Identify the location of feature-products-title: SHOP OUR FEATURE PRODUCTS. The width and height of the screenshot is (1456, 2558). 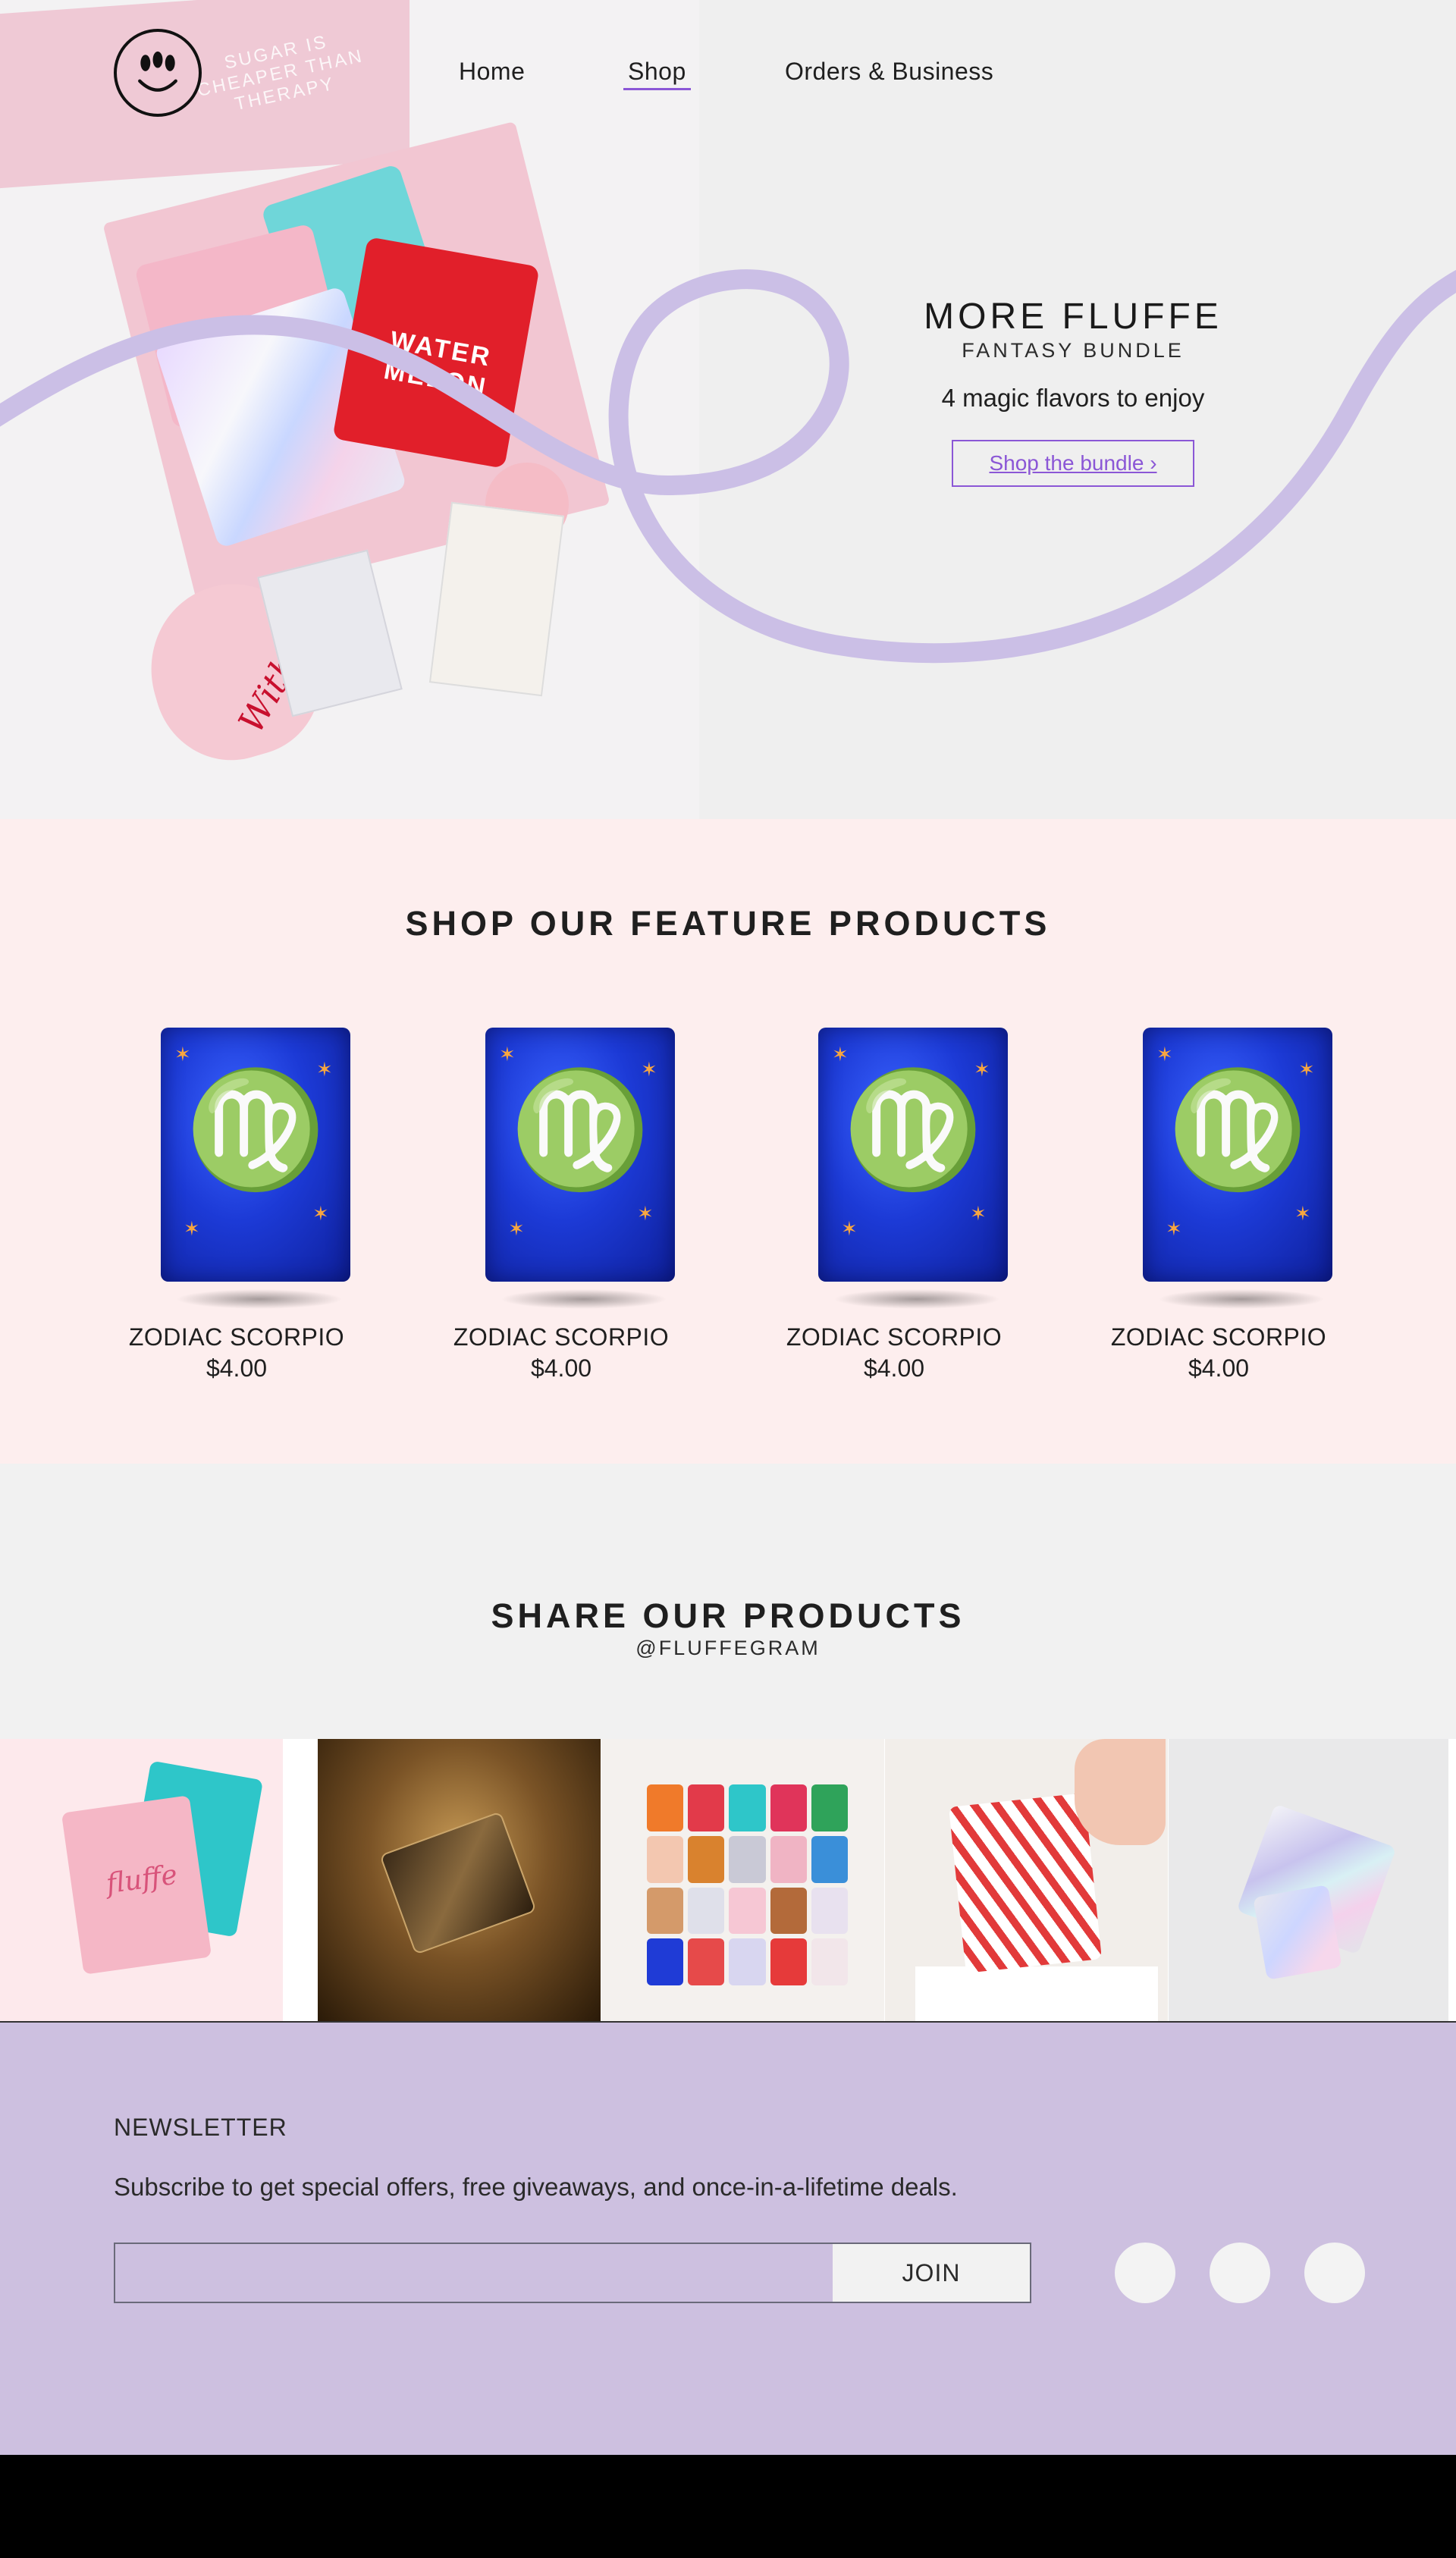
(728, 923).